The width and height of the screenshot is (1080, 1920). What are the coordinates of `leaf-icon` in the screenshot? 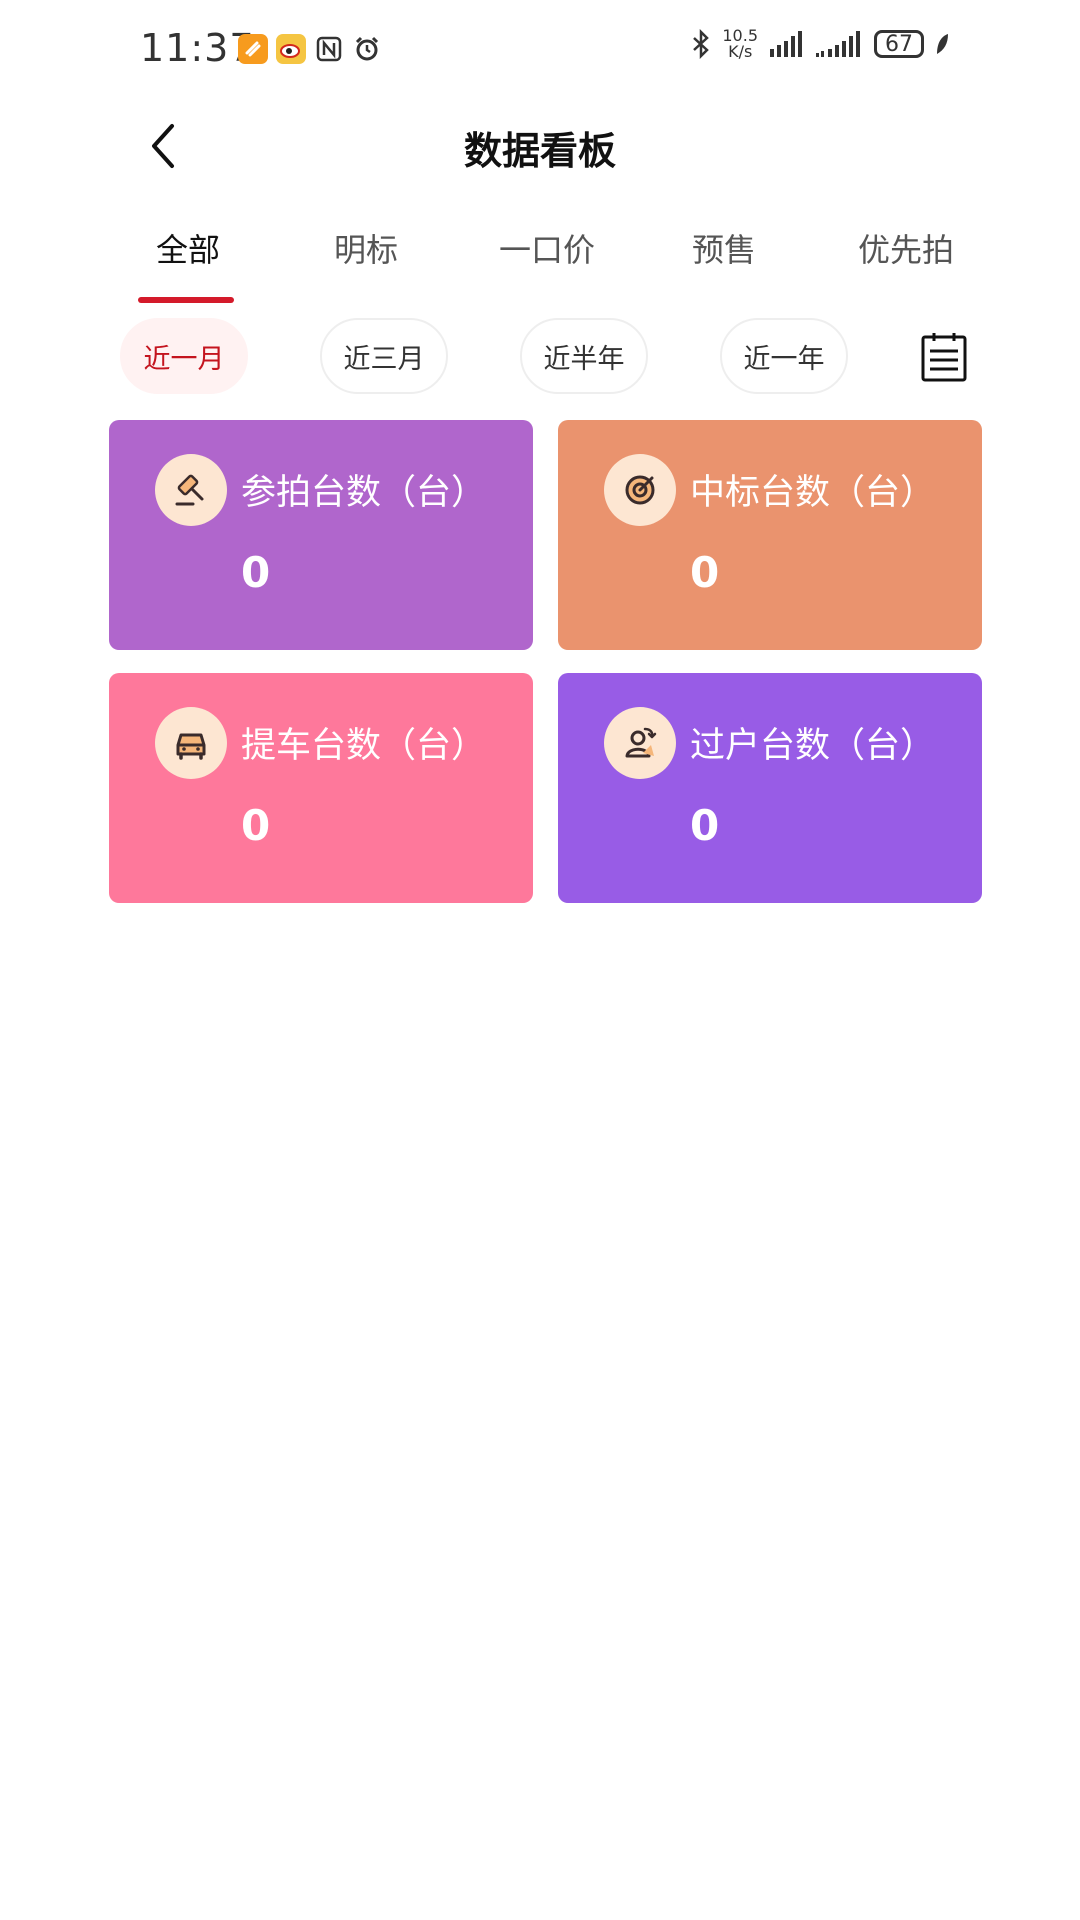 It's located at (942, 44).